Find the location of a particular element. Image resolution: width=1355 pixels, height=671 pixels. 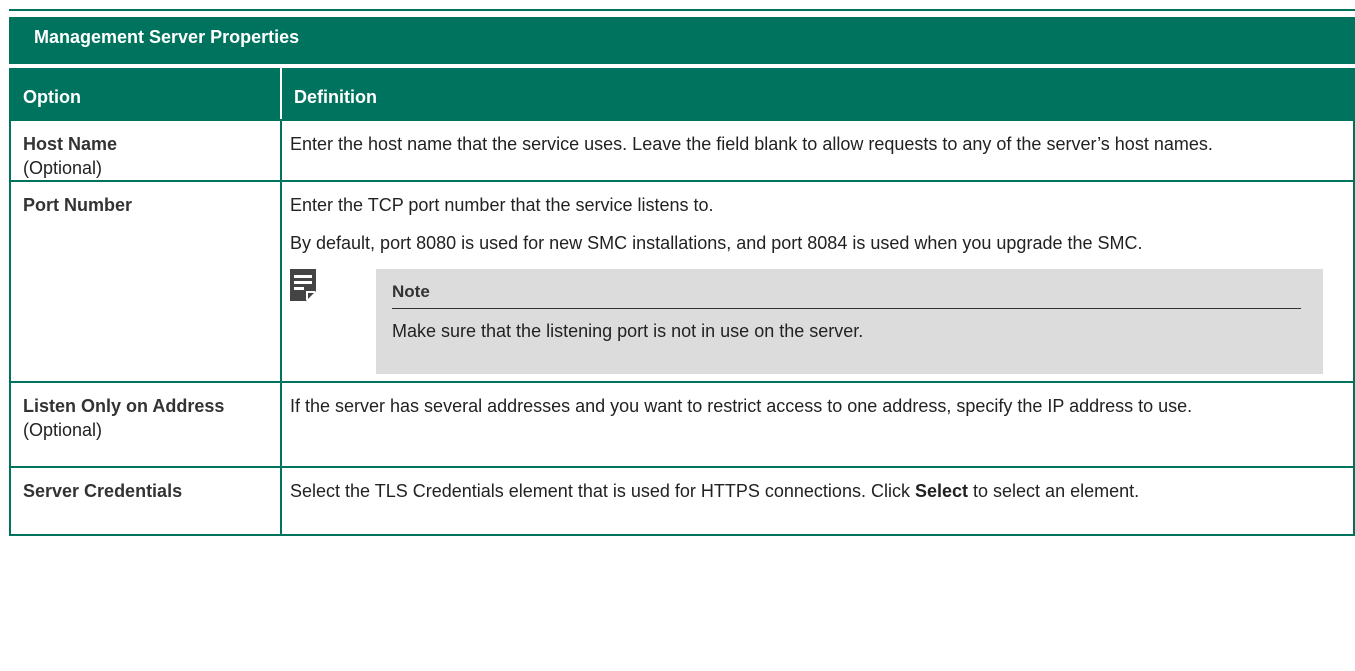

header-row: Option Definition is located at coordinates (682, 94).